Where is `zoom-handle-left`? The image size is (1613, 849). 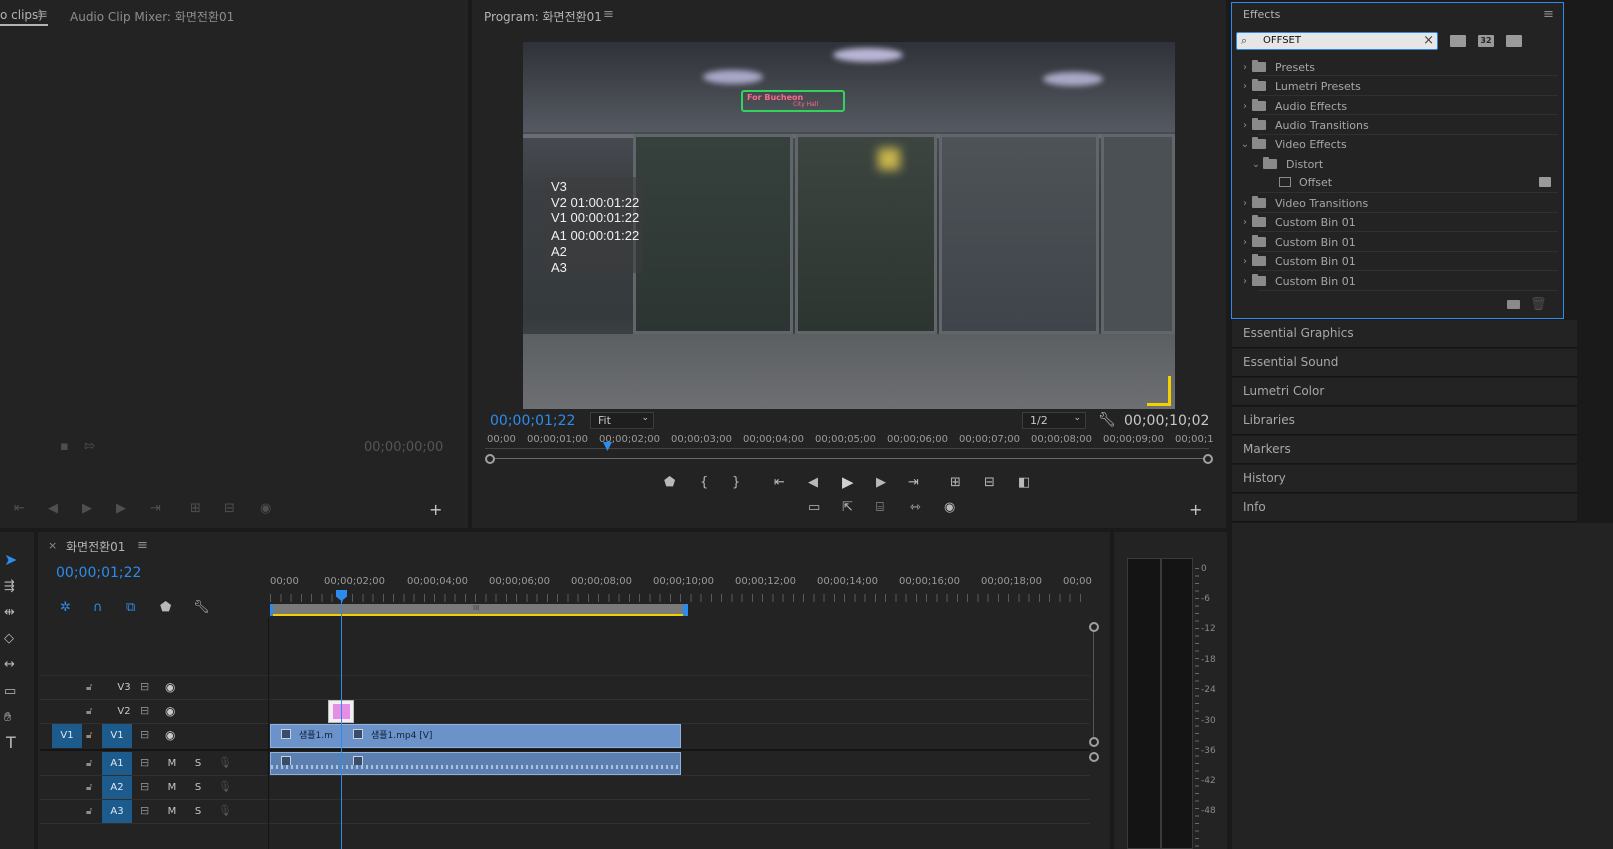
zoom-handle-left is located at coordinates (490, 459).